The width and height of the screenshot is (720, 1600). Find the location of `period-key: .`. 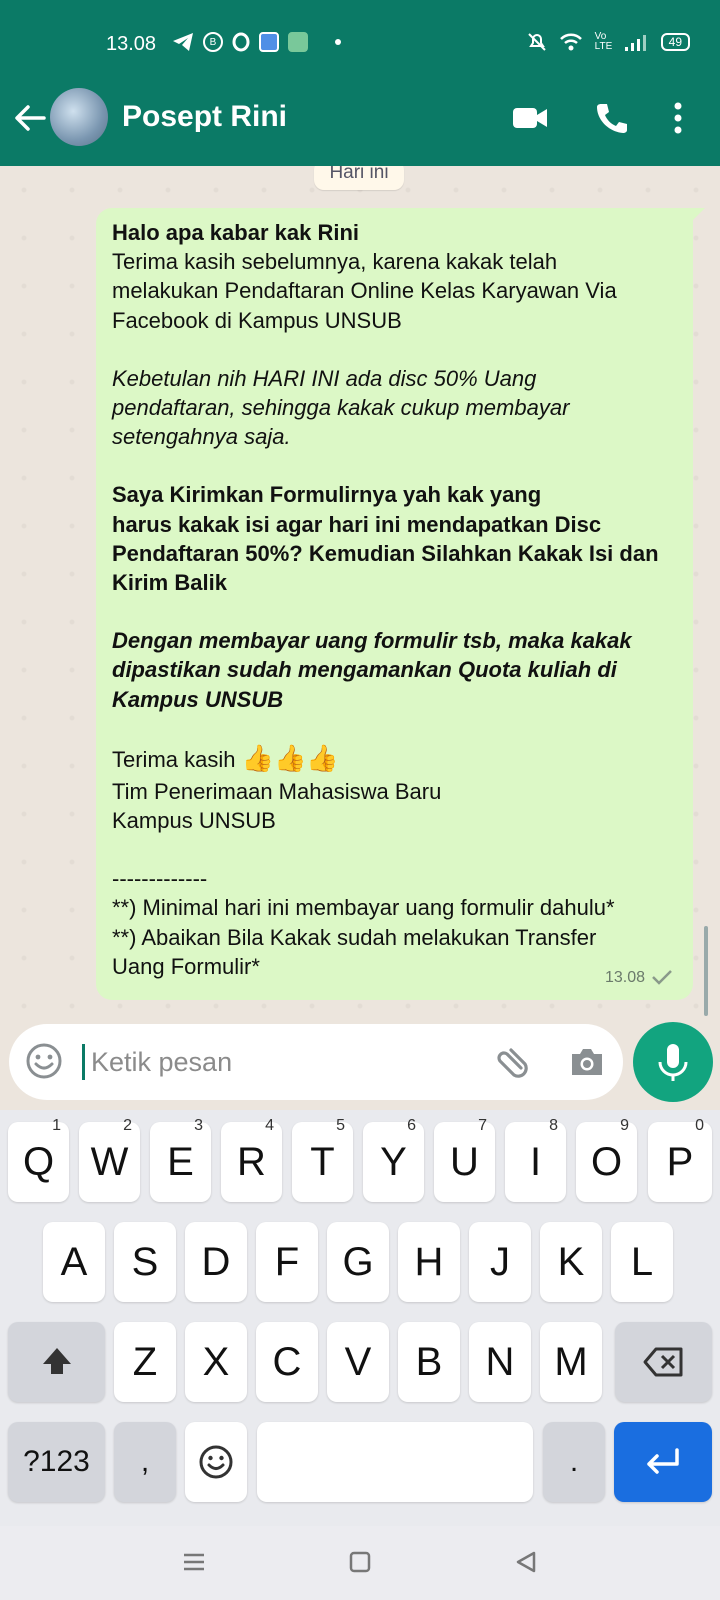

period-key: . is located at coordinates (574, 1462).